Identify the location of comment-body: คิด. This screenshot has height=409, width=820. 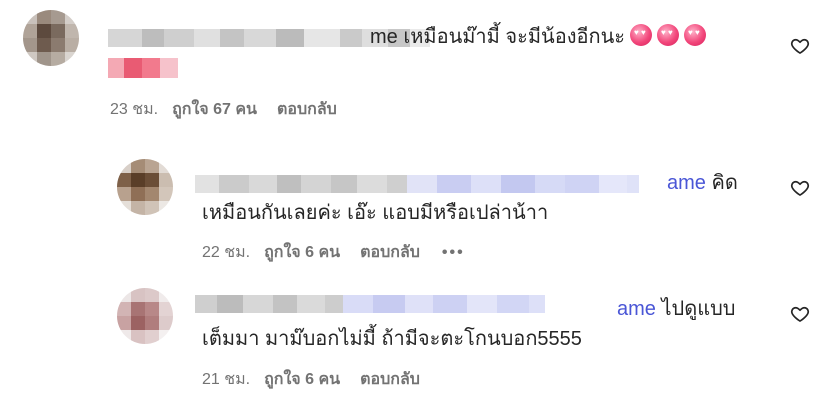
(724, 183).